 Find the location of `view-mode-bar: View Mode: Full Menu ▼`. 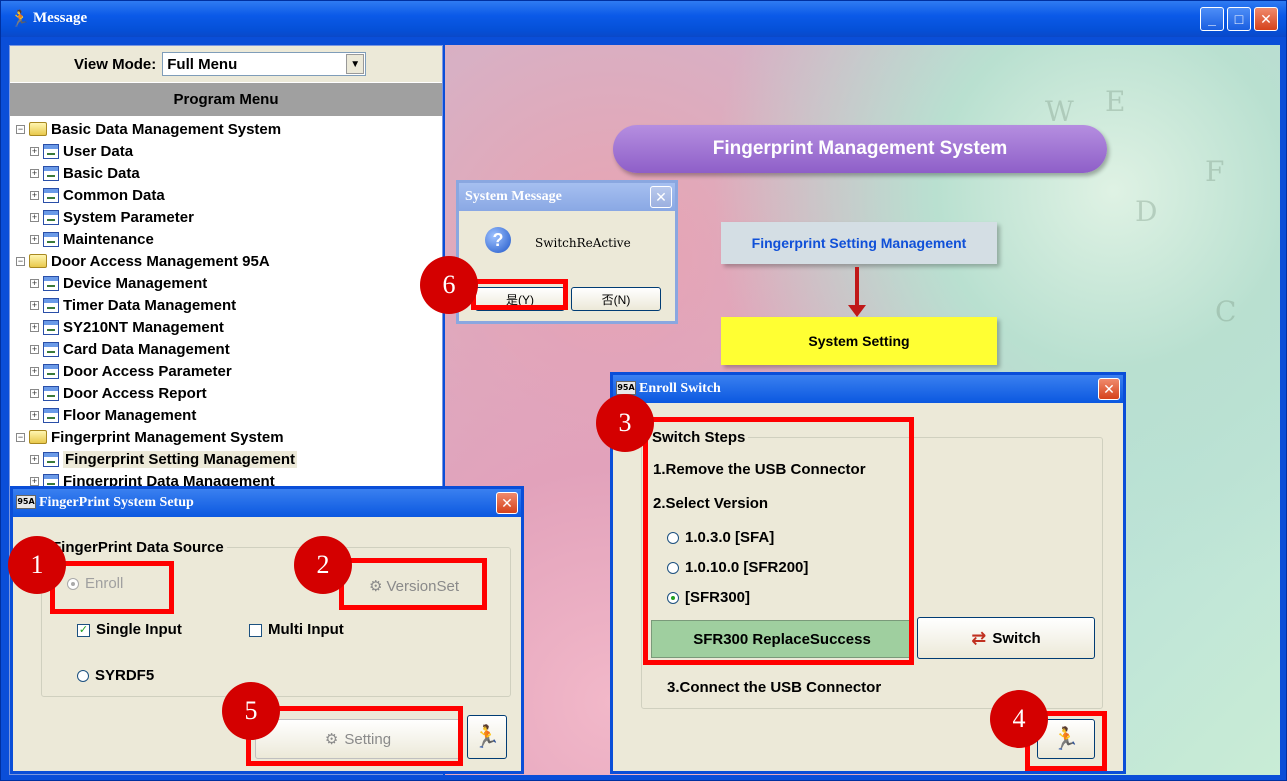

view-mode-bar: View Mode: Full Menu ▼ is located at coordinates (226, 64).